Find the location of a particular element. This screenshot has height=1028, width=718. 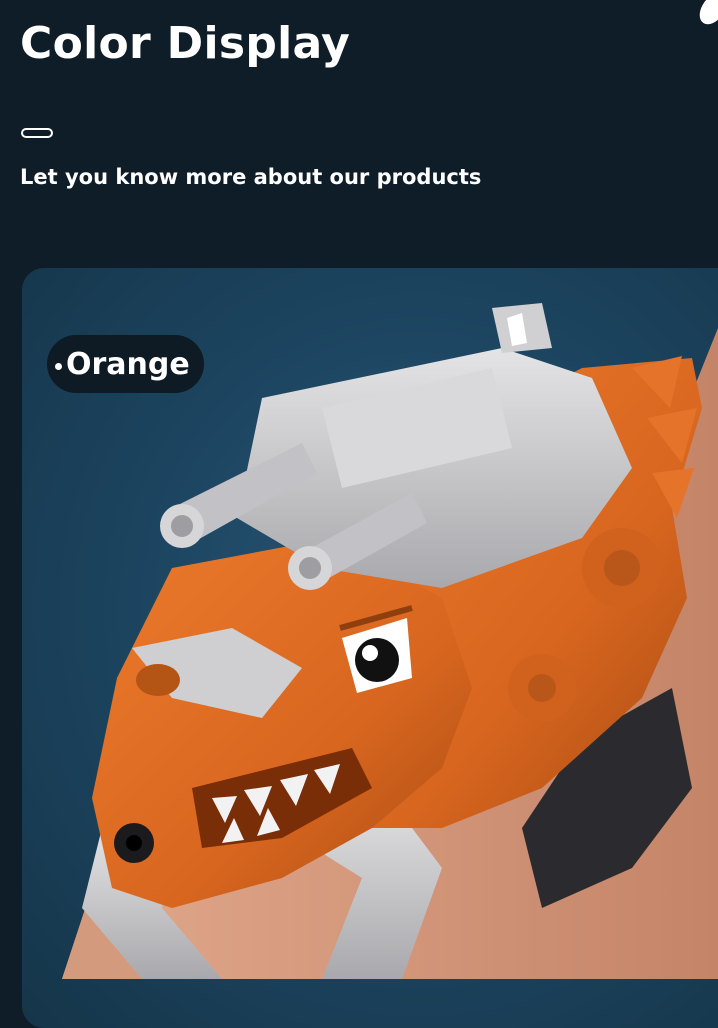

page-title: Color Display is located at coordinates (185, 43).